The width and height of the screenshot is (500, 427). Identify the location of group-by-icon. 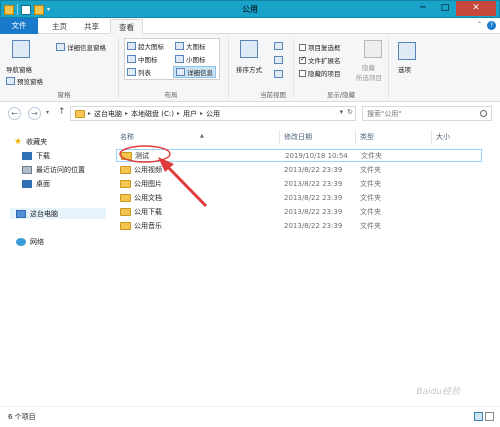
(278, 46).